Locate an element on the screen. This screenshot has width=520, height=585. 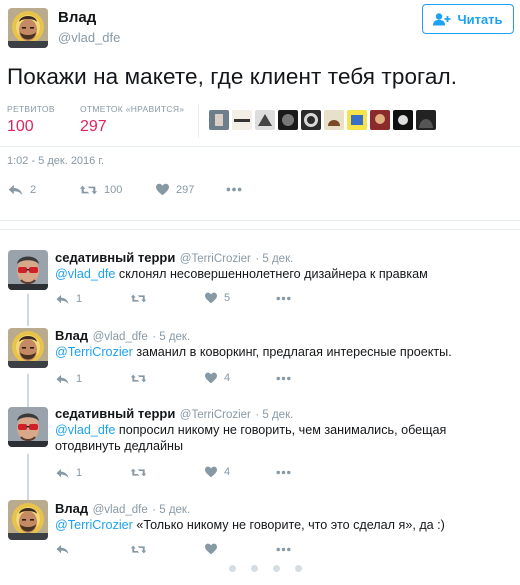
retweets-stat: РЕТВИТОВ 100 is located at coordinates (31, 120).